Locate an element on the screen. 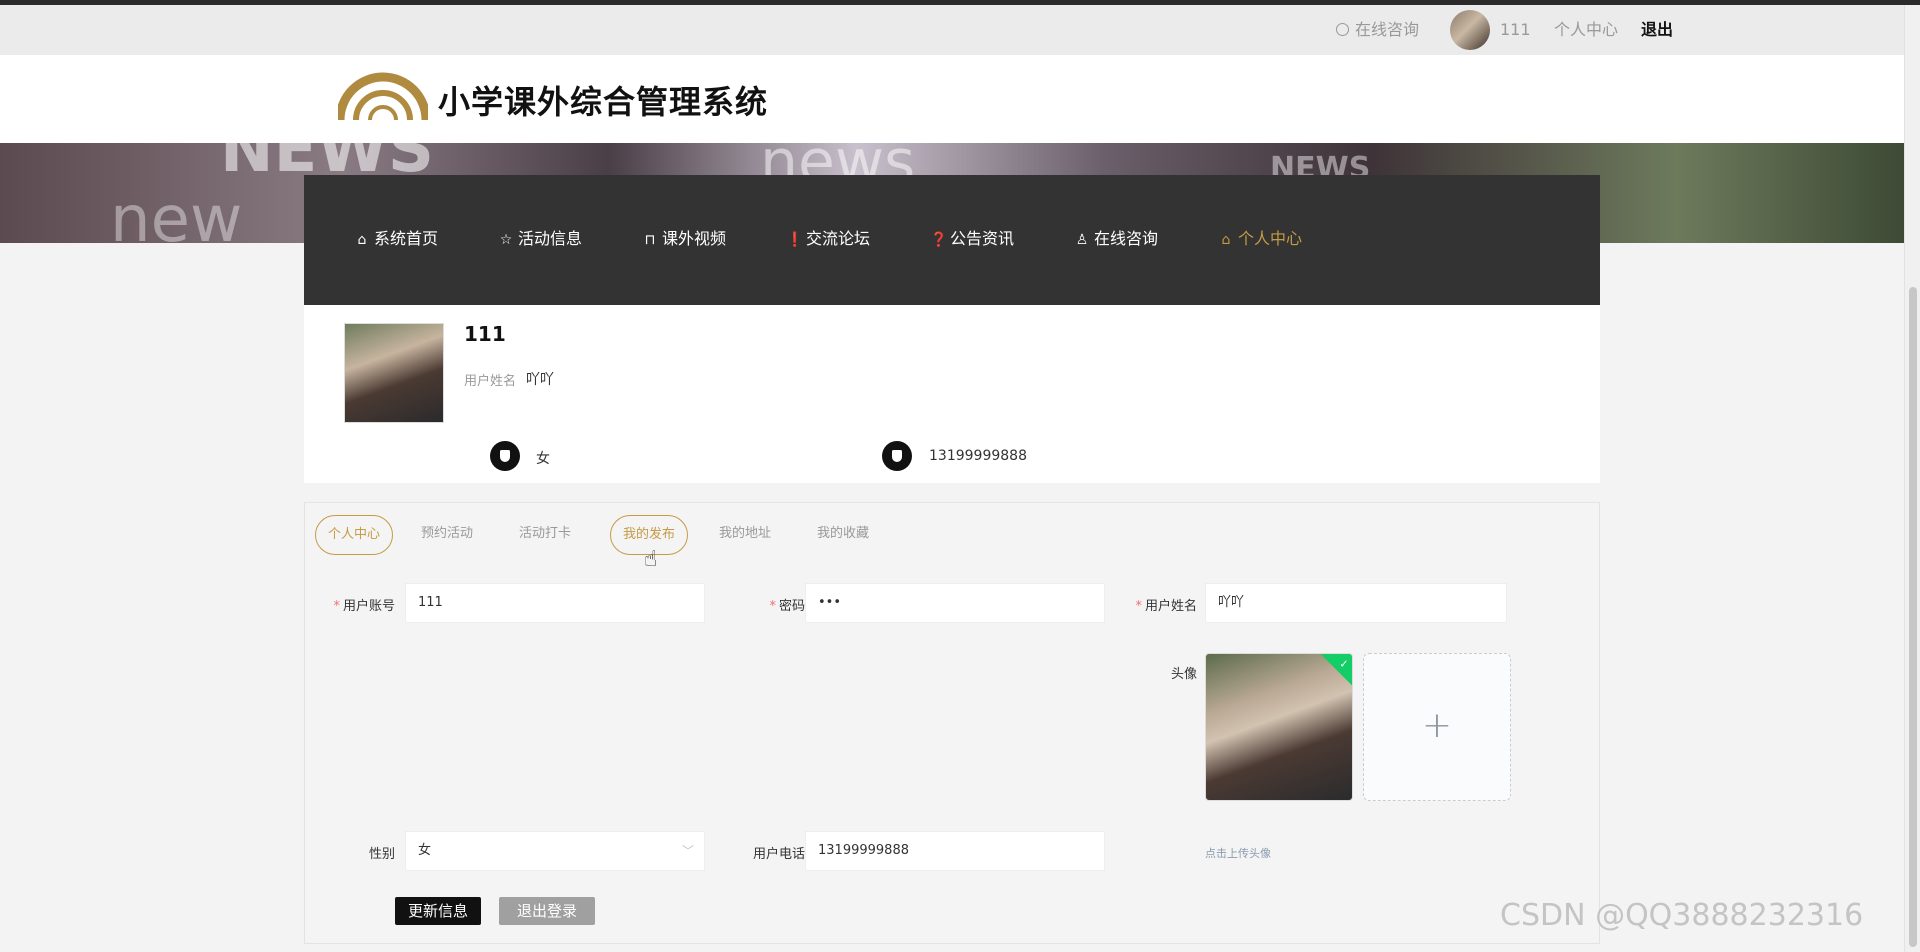 The width and height of the screenshot is (1920, 952). account-label: * 用户账号 is located at coordinates (360, 604).